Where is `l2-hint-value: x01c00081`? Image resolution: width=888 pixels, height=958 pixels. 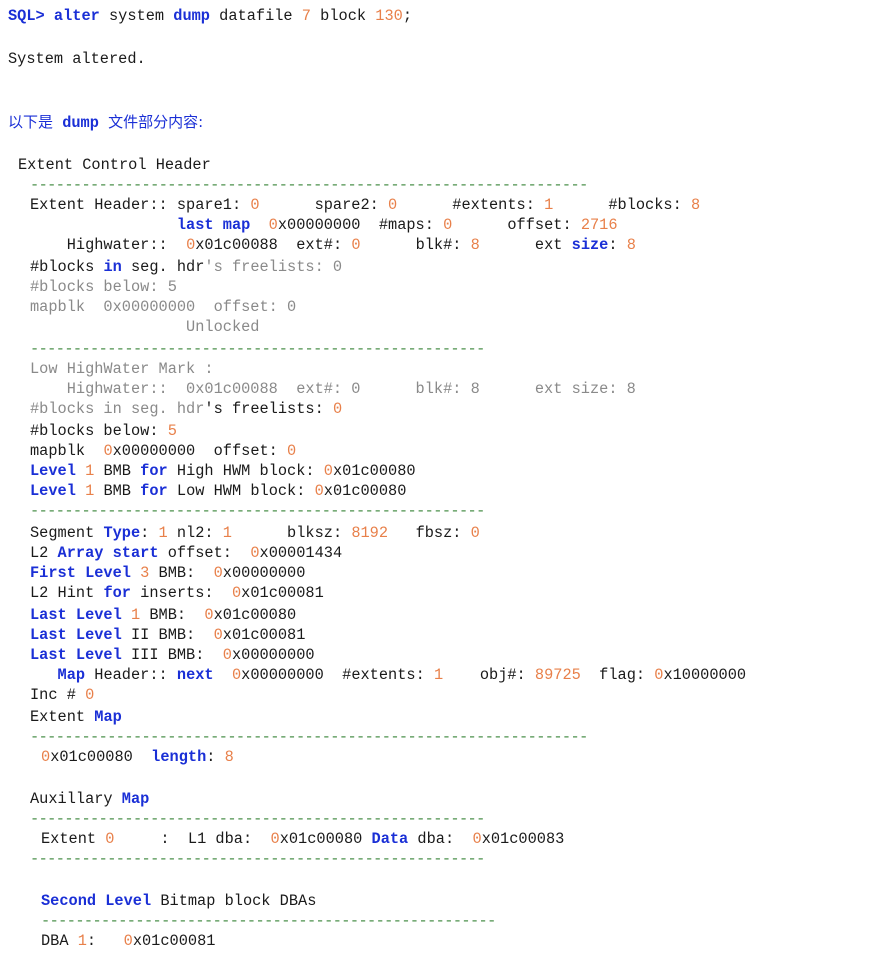 l2-hint-value: x01c00081 is located at coordinates (282, 593).